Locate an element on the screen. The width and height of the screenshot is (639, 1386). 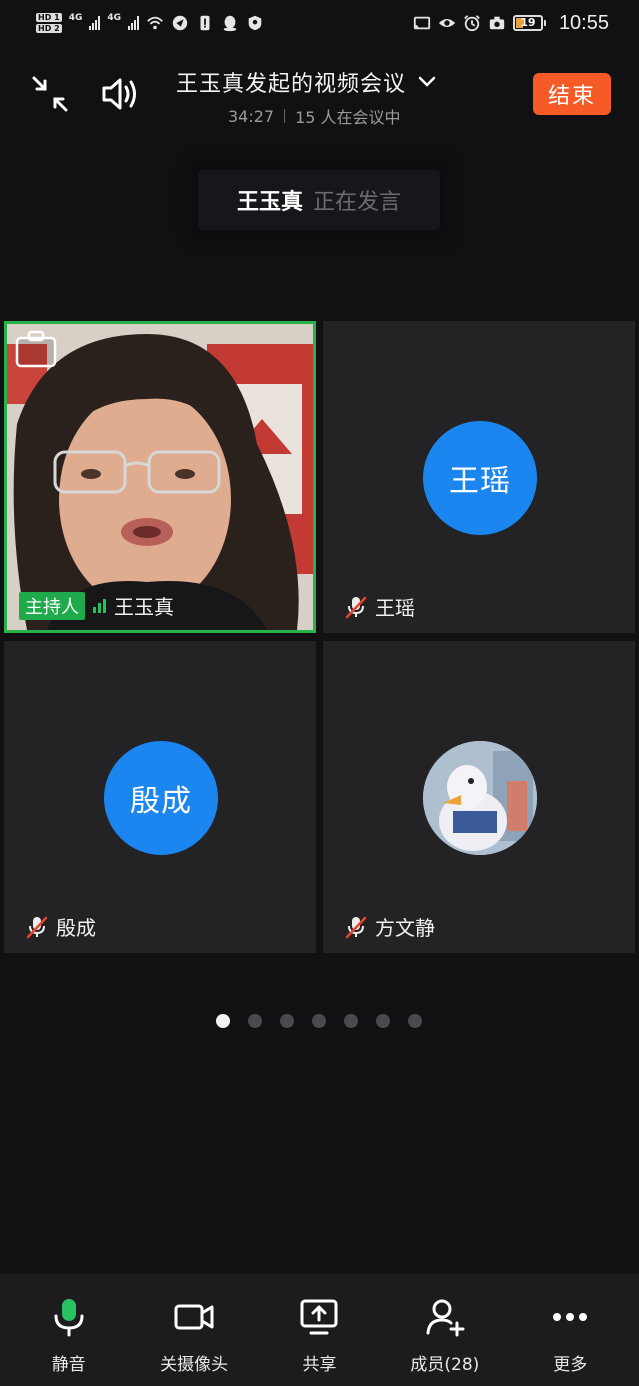
camera-indicator-icon is located at coordinates (497, 23).